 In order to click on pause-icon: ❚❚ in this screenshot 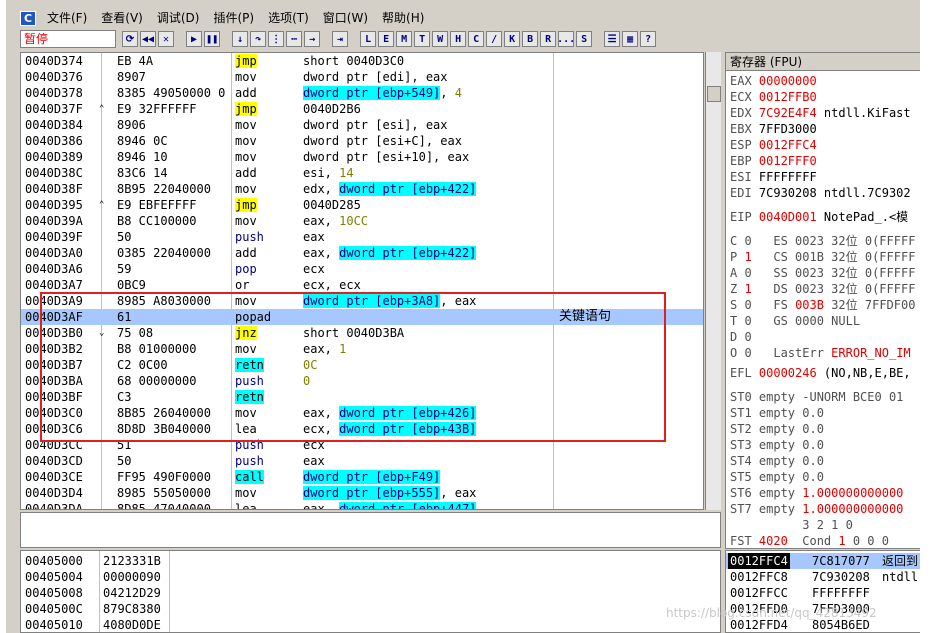, I will do `click(212, 39)`.